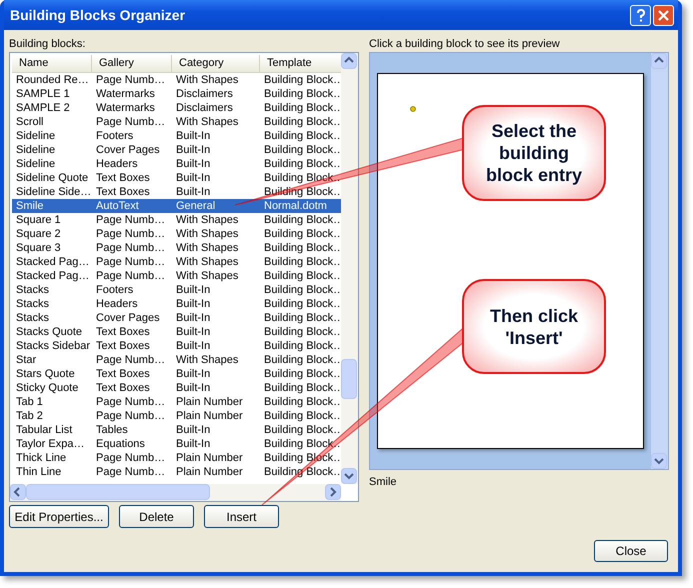 The height and width of the screenshot is (588, 693). Describe the element at coordinates (204, 94) in the screenshot. I see `table-cell-text: Disclaimers` at that location.